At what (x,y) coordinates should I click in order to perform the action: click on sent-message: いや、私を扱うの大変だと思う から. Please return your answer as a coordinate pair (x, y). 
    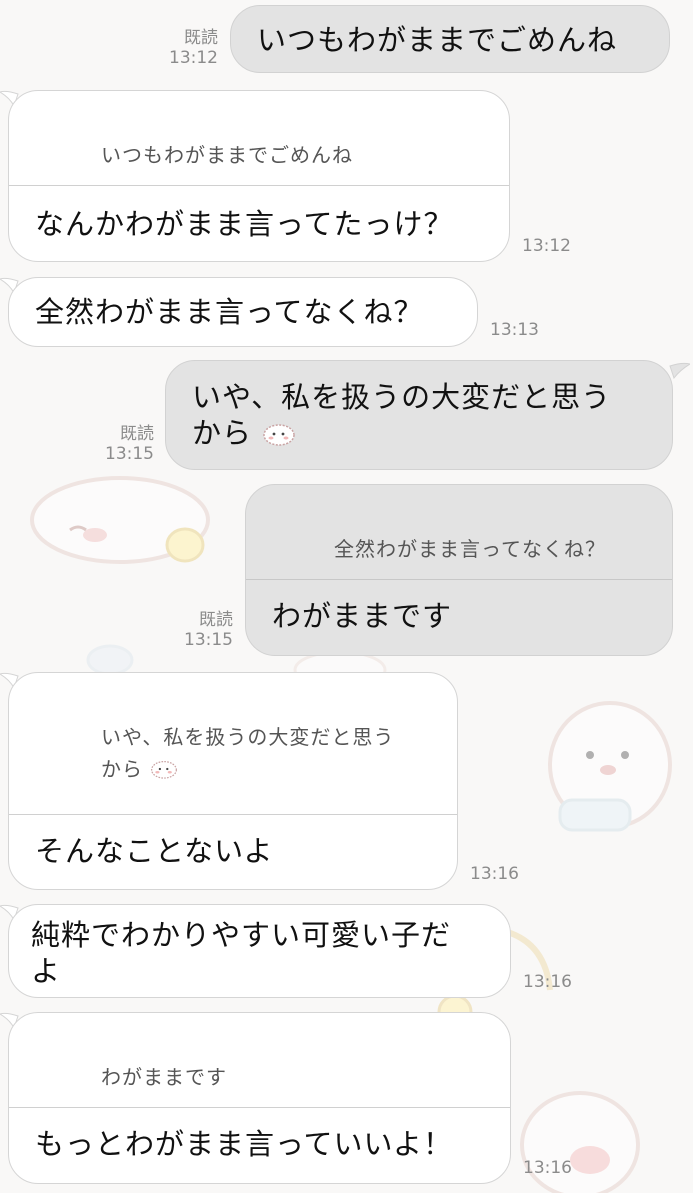
    Looking at the image, I should click on (419, 415).